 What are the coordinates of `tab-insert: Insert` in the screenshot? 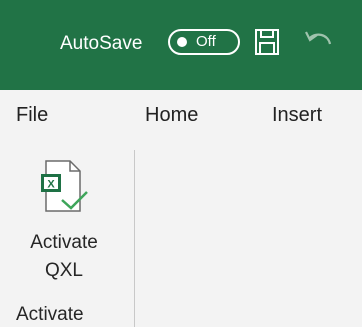 It's located at (297, 115).